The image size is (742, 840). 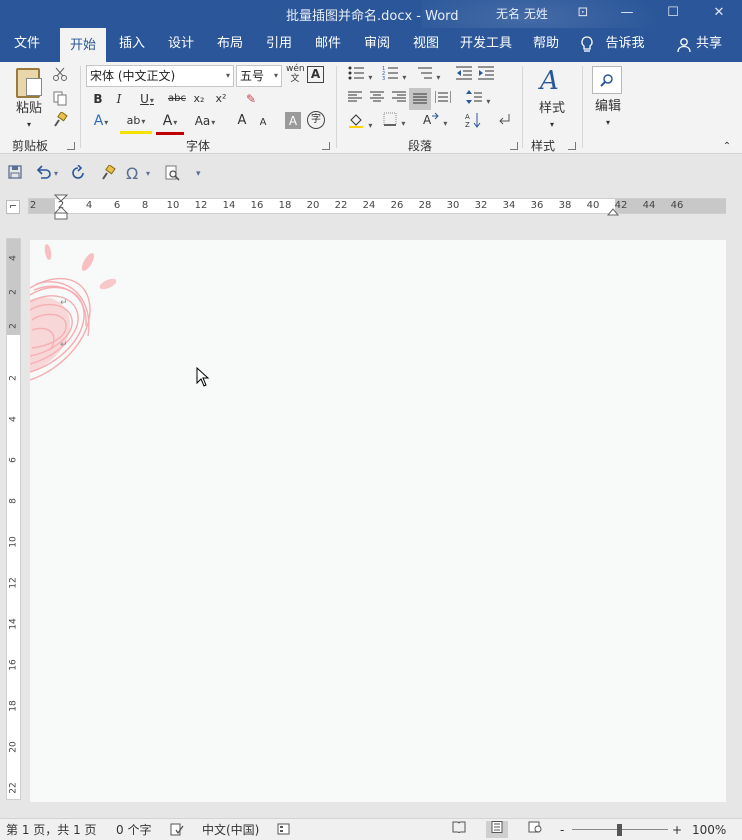 What do you see at coordinates (181, 45) in the screenshot?
I see `tab-design: 设计` at bounding box center [181, 45].